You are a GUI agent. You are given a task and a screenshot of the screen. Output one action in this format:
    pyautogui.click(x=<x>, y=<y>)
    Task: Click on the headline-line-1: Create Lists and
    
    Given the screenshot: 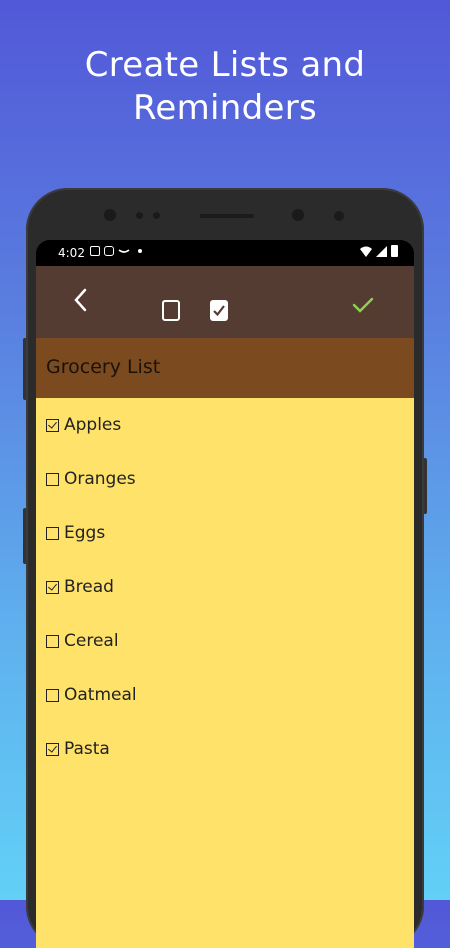 What is the action you would take?
    pyautogui.click(x=225, y=65)
    